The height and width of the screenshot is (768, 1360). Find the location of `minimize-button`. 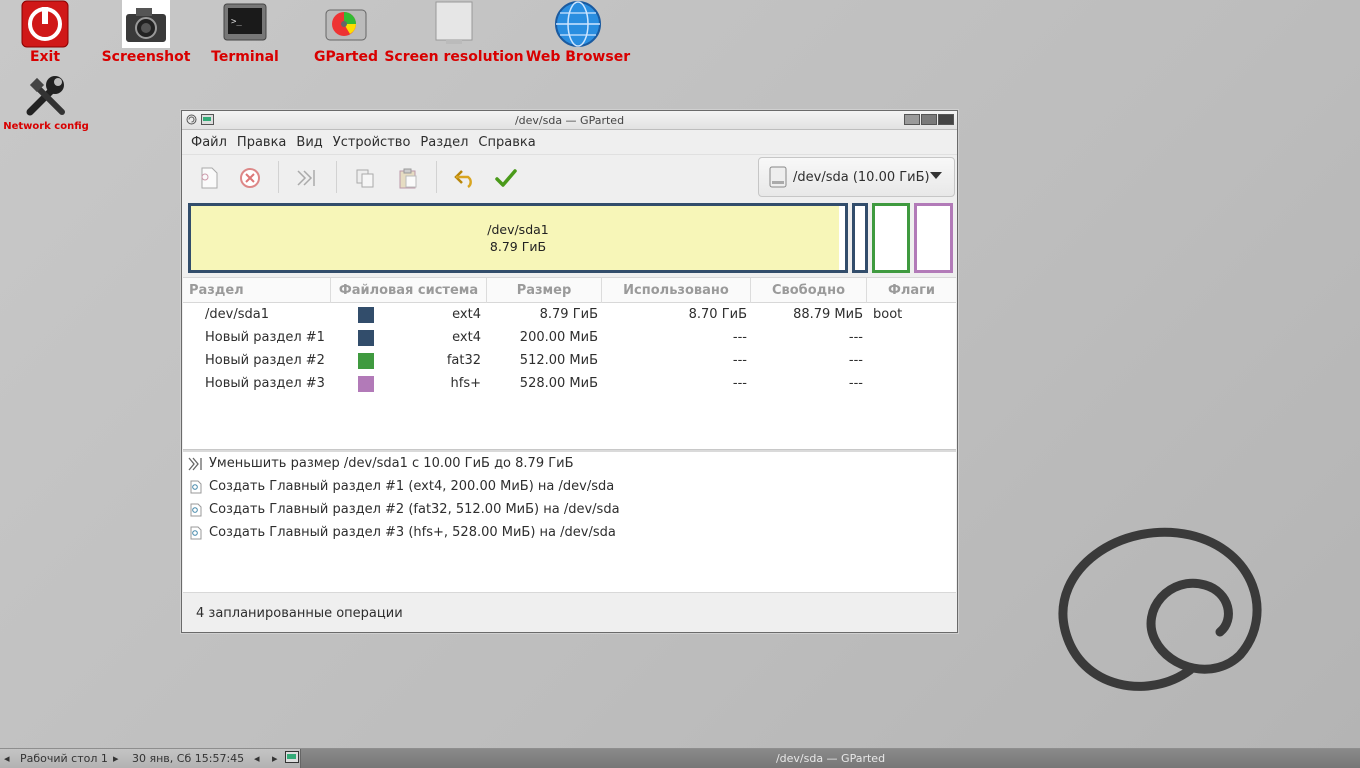

minimize-button is located at coordinates (912, 119).